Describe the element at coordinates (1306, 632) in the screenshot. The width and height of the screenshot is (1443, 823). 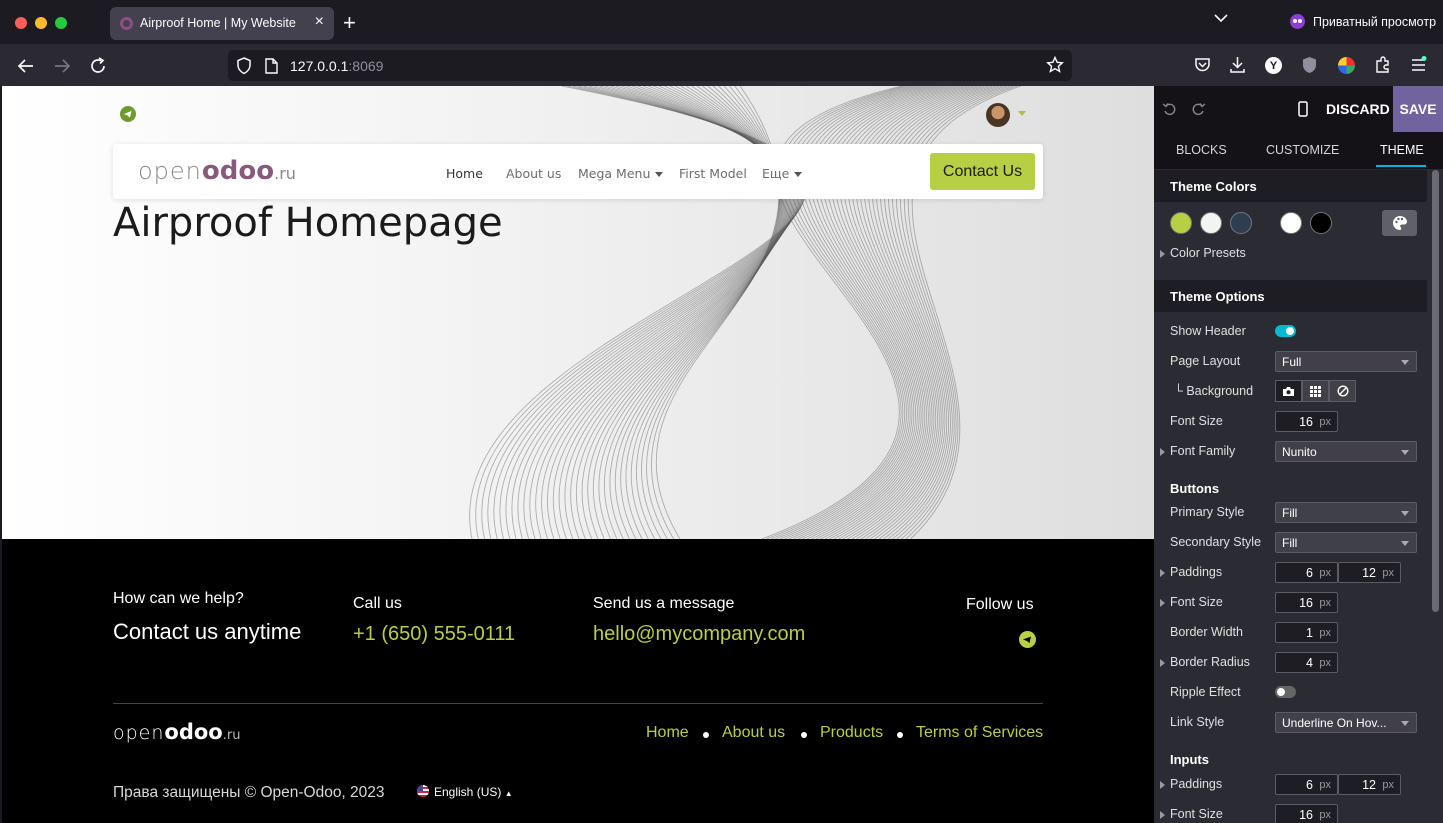
I see `border-width-input: 1 px` at that location.